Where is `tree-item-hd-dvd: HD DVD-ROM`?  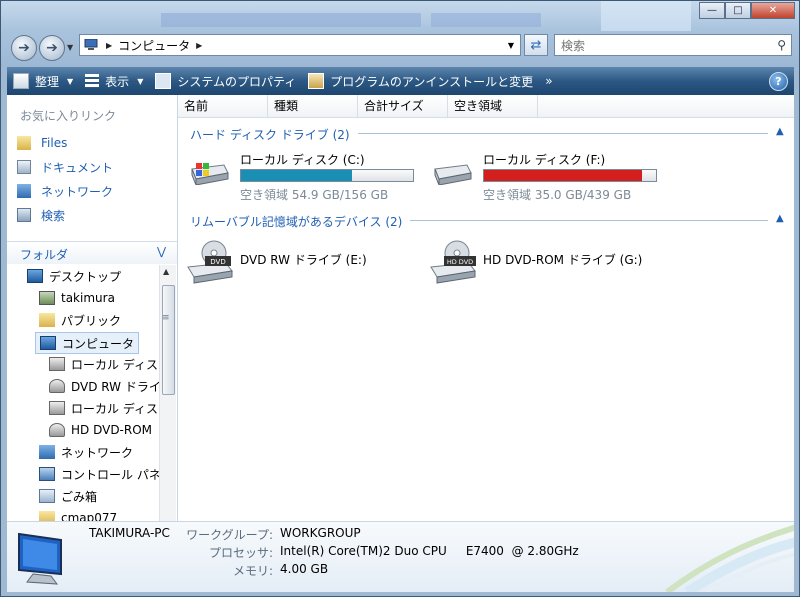 tree-item-hd-dvd: HD DVD-ROM is located at coordinates (100, 430).